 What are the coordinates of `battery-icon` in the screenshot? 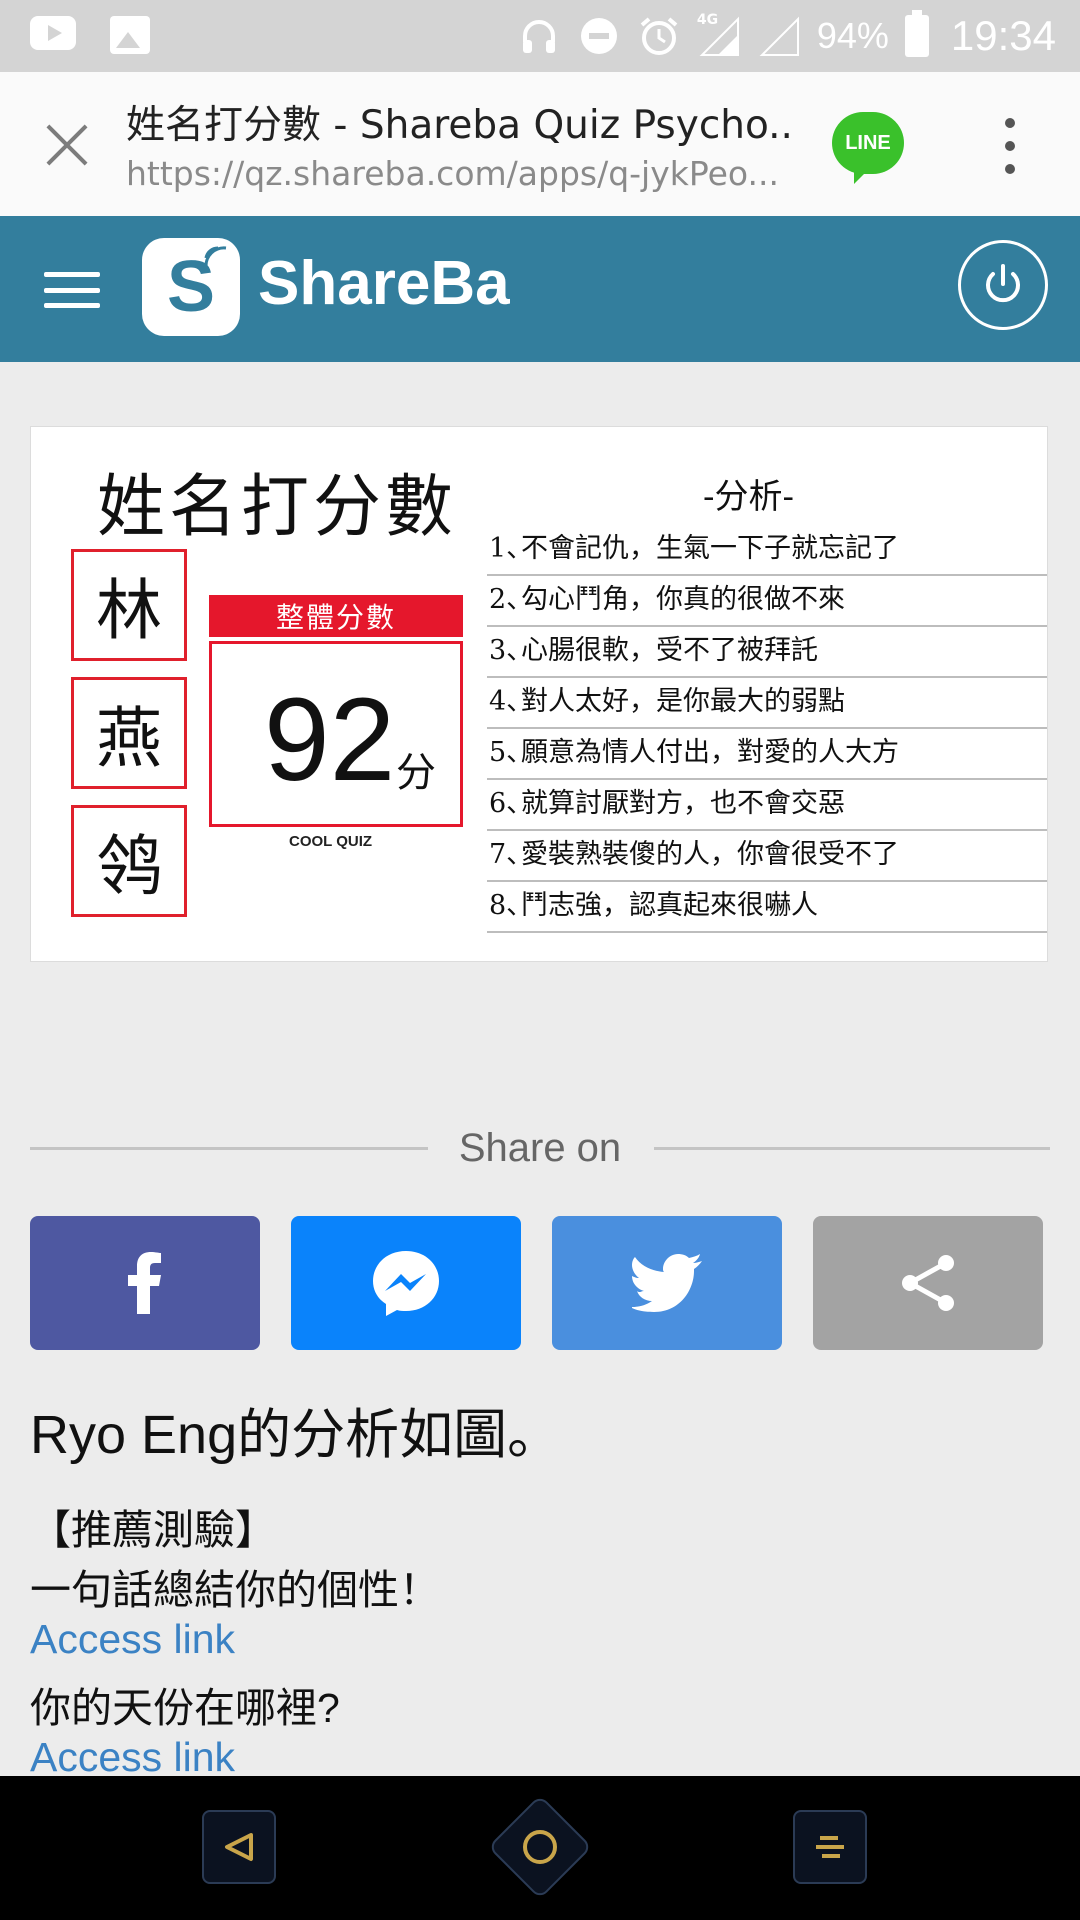 It's located at (916, 33).